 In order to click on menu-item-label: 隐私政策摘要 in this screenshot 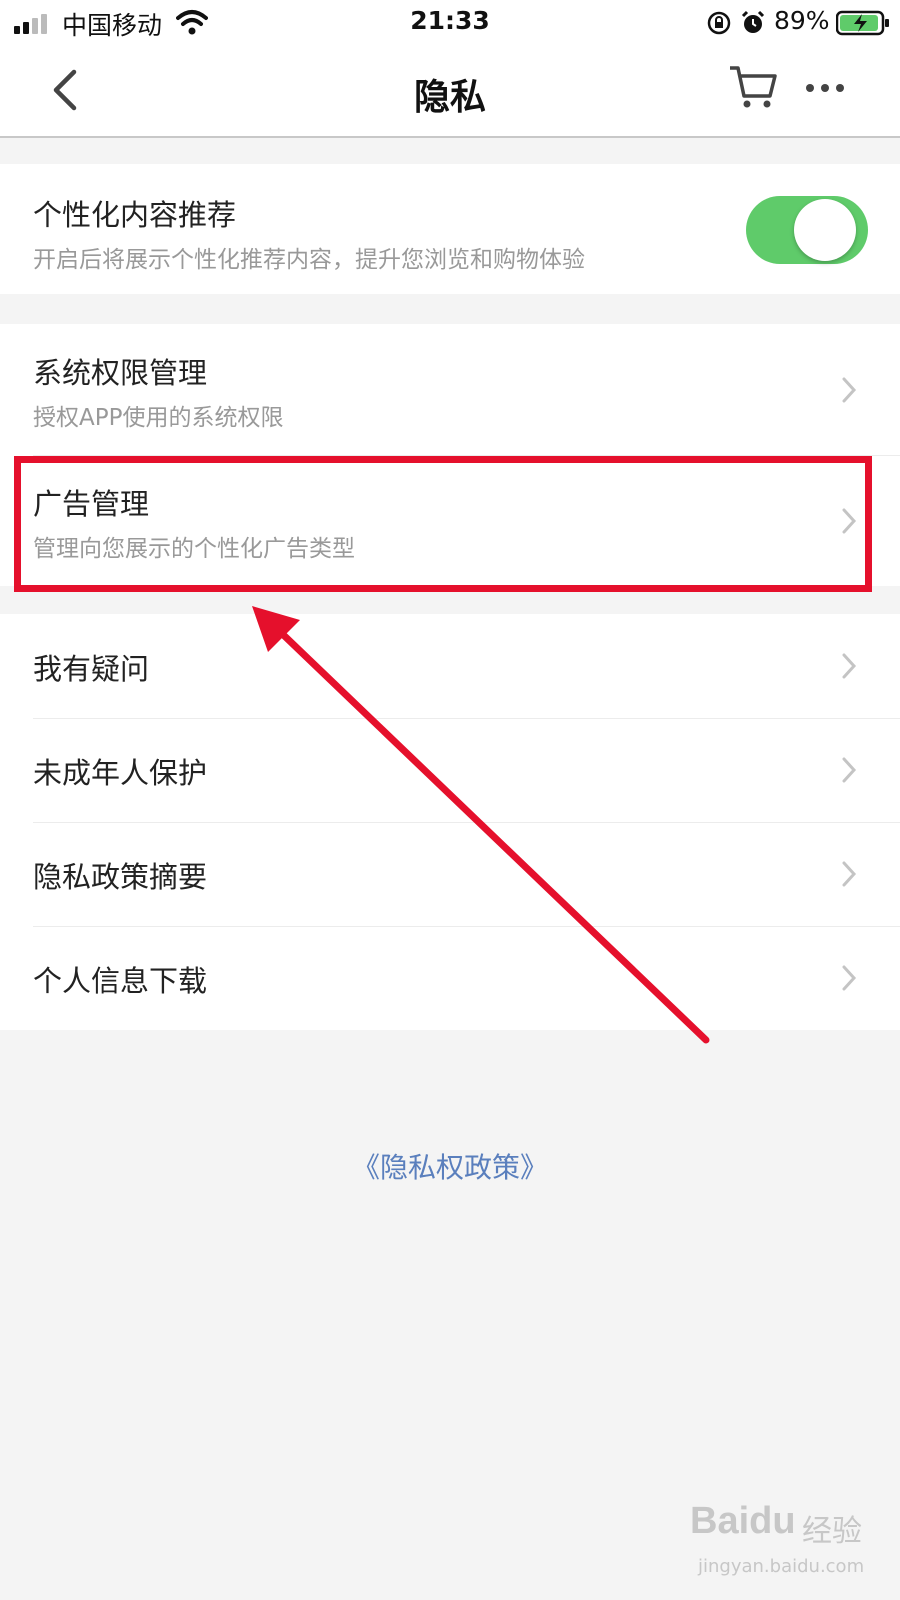, I will do `click(120, 877)`.